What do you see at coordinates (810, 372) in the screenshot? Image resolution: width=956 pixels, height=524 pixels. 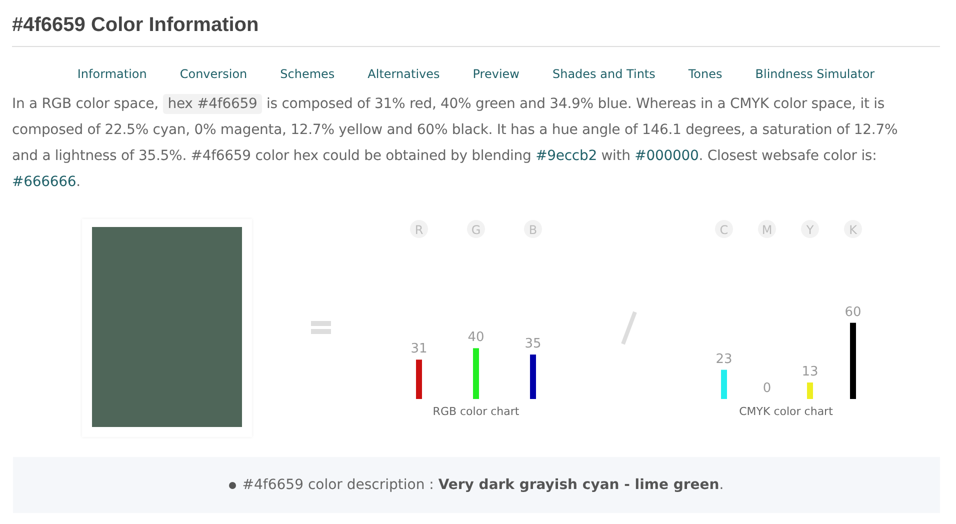 I see `value-label: 13` at bounding box center [810, 372].